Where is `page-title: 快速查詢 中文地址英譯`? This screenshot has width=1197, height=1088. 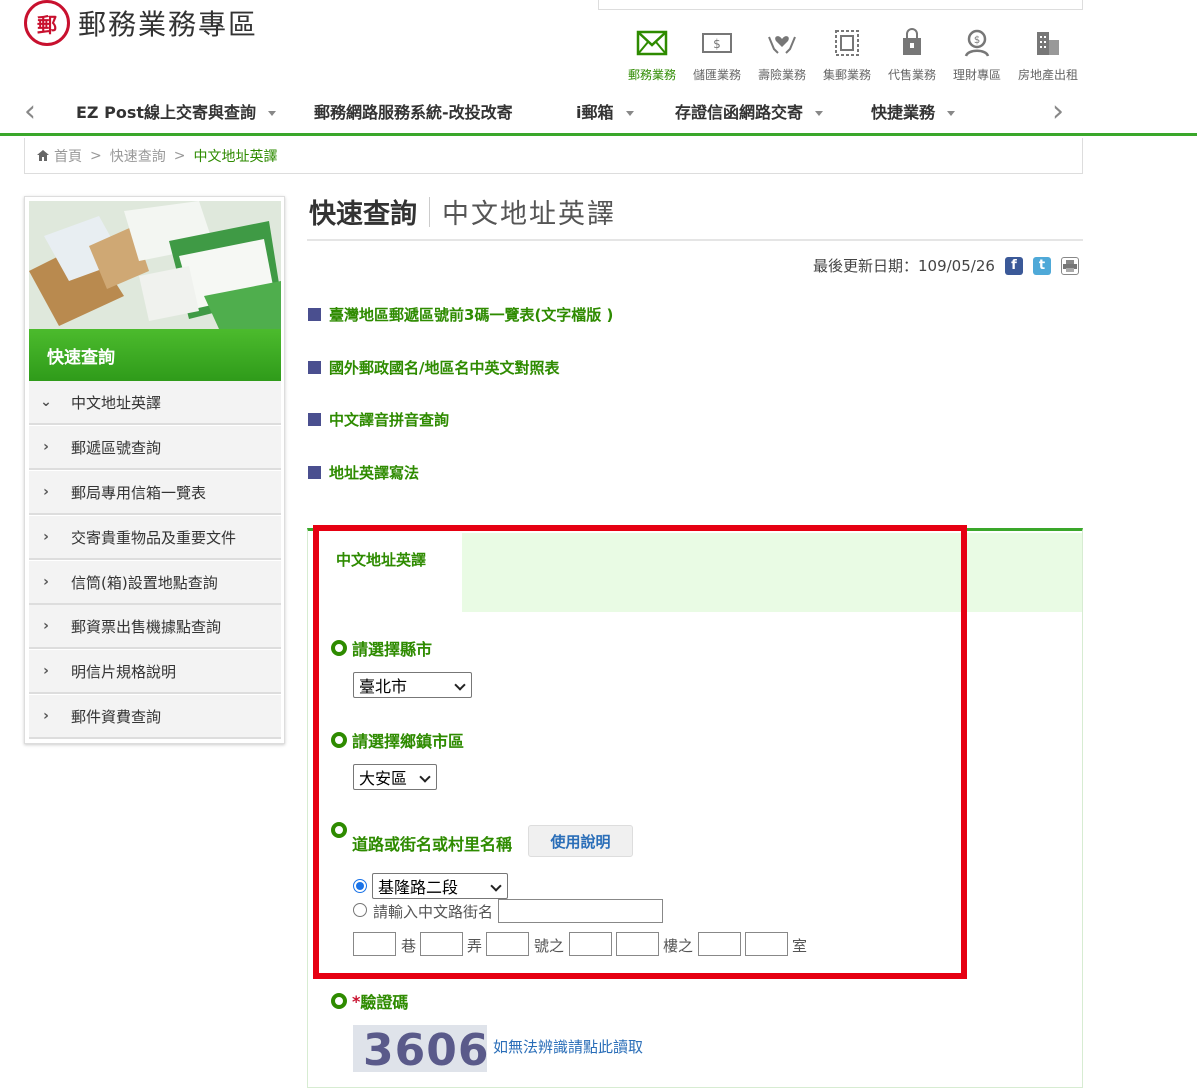 page-title: 快速查詢 中文地址英譯 is located at coordinates (462, 211).